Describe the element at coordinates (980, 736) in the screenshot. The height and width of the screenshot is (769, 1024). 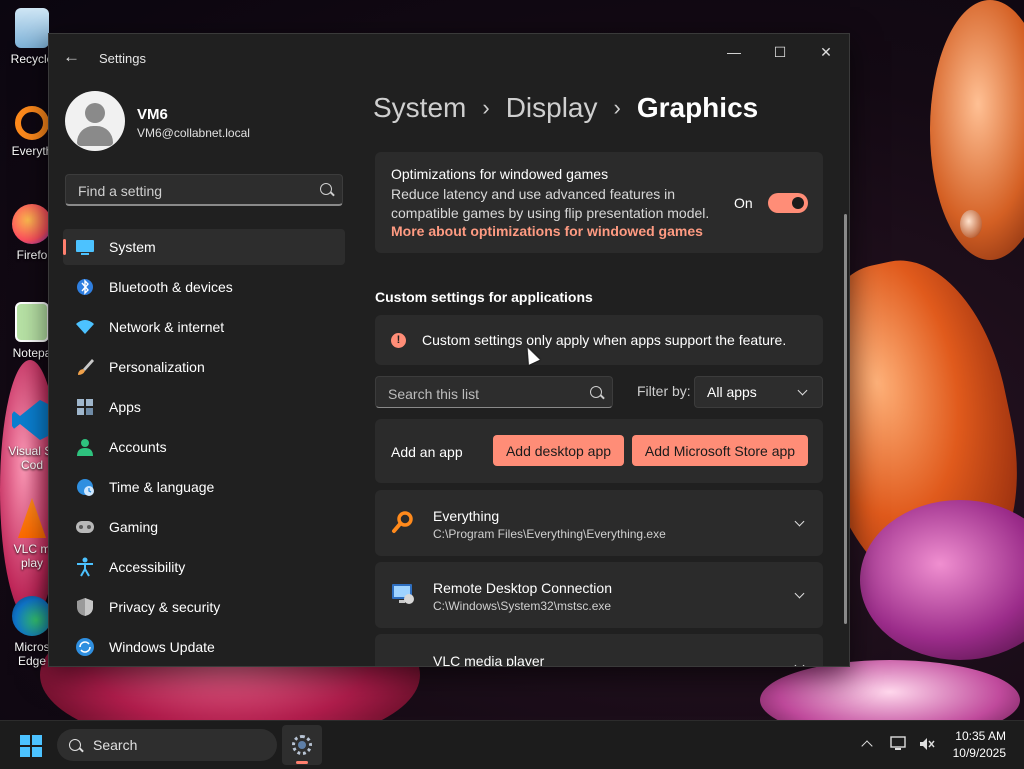
I see `clock-time: 10:35 AM` at that location.